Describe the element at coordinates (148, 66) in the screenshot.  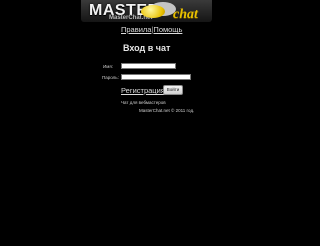
I see `name-input` at that location.